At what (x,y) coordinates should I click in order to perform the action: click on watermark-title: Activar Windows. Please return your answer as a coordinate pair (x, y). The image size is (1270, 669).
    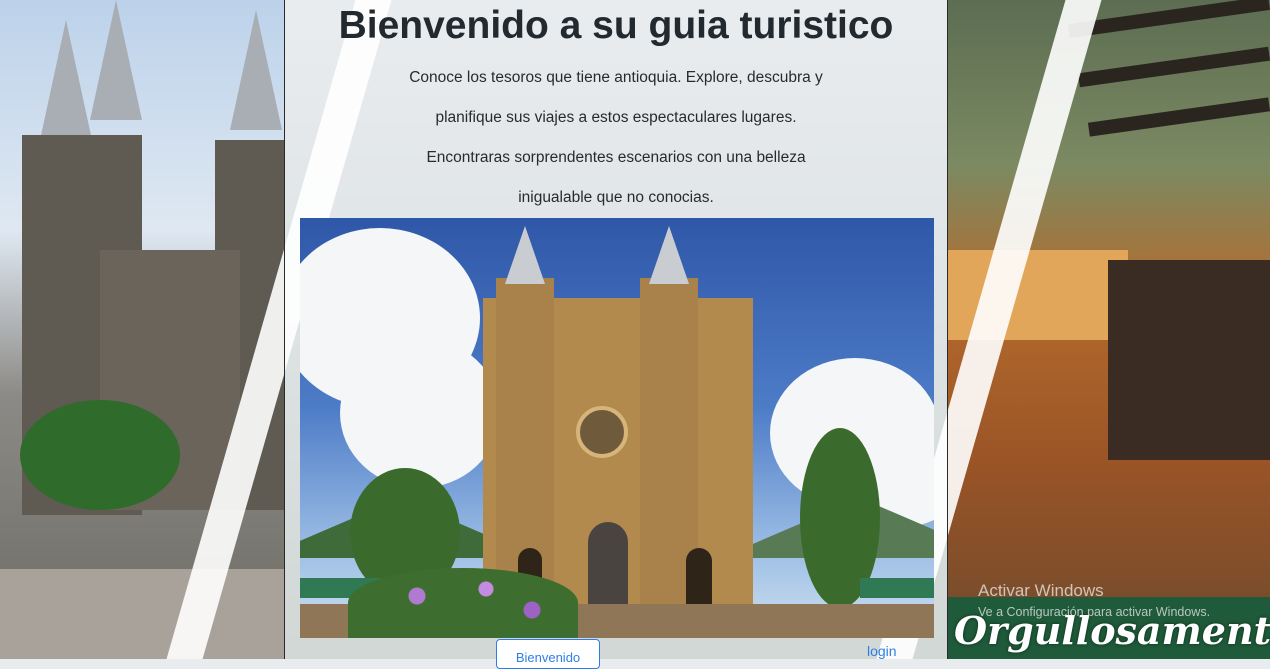
    Looking at the image, I should click on (1041, 590).